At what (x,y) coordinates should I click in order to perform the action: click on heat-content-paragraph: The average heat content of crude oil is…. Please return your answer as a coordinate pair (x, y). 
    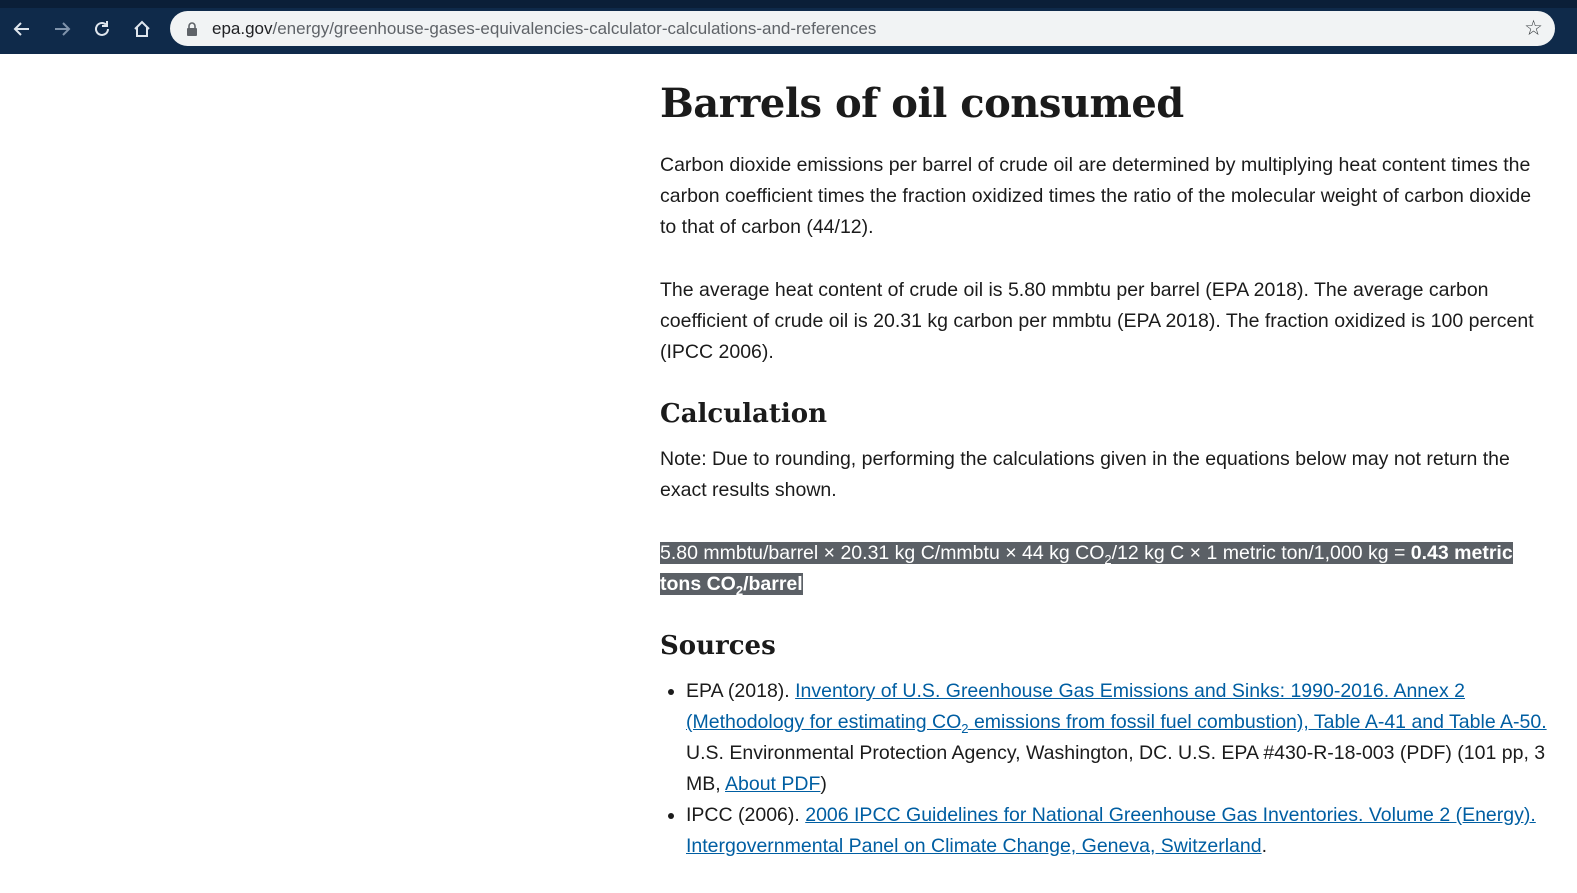
    Looking at the image, I should click on (1097, 321).